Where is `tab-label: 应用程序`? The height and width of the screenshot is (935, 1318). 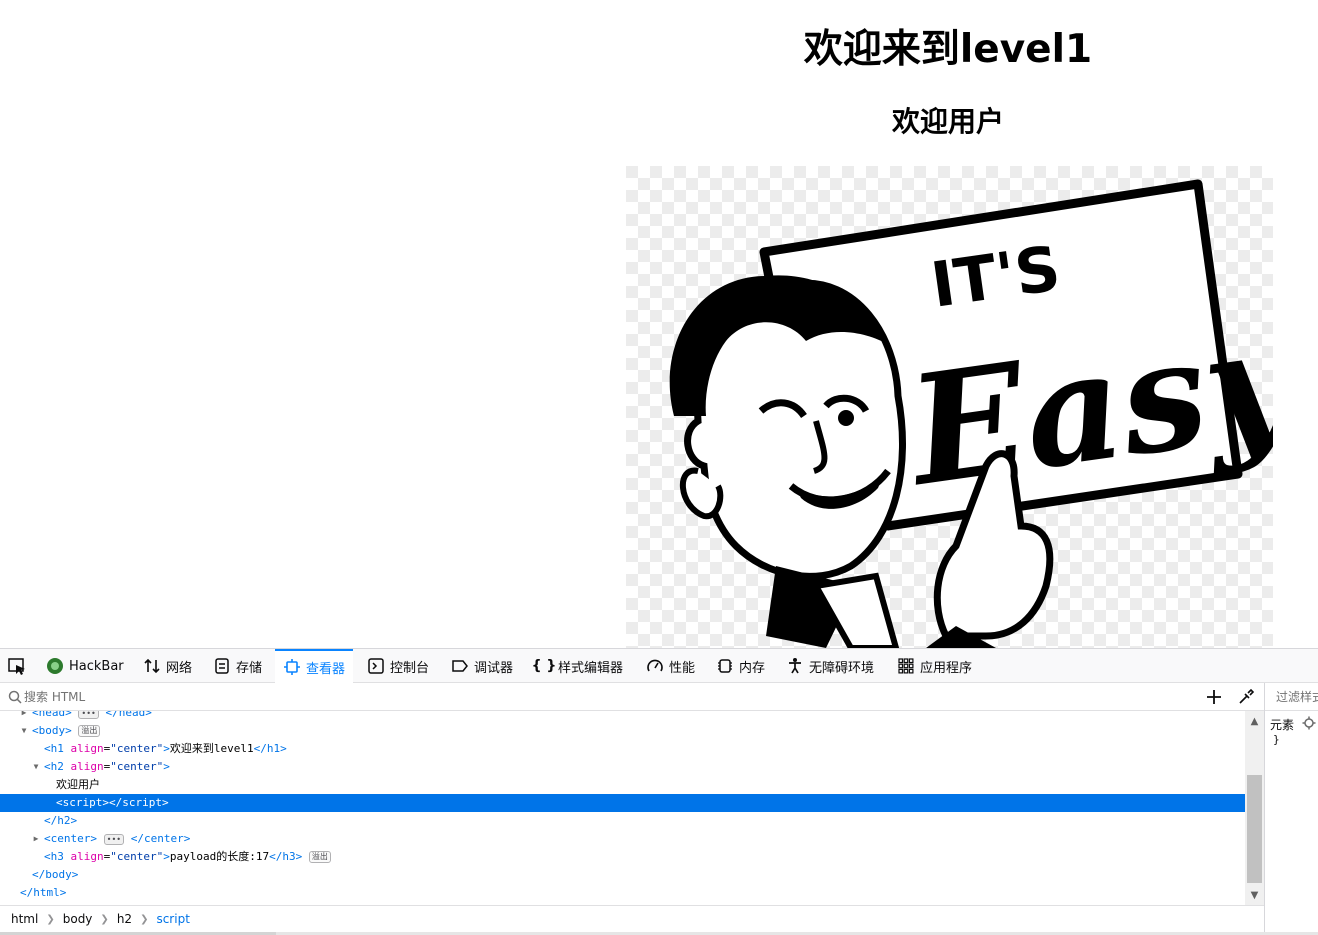
tab-label: 应用程序 is located at coordinates (946, 668).